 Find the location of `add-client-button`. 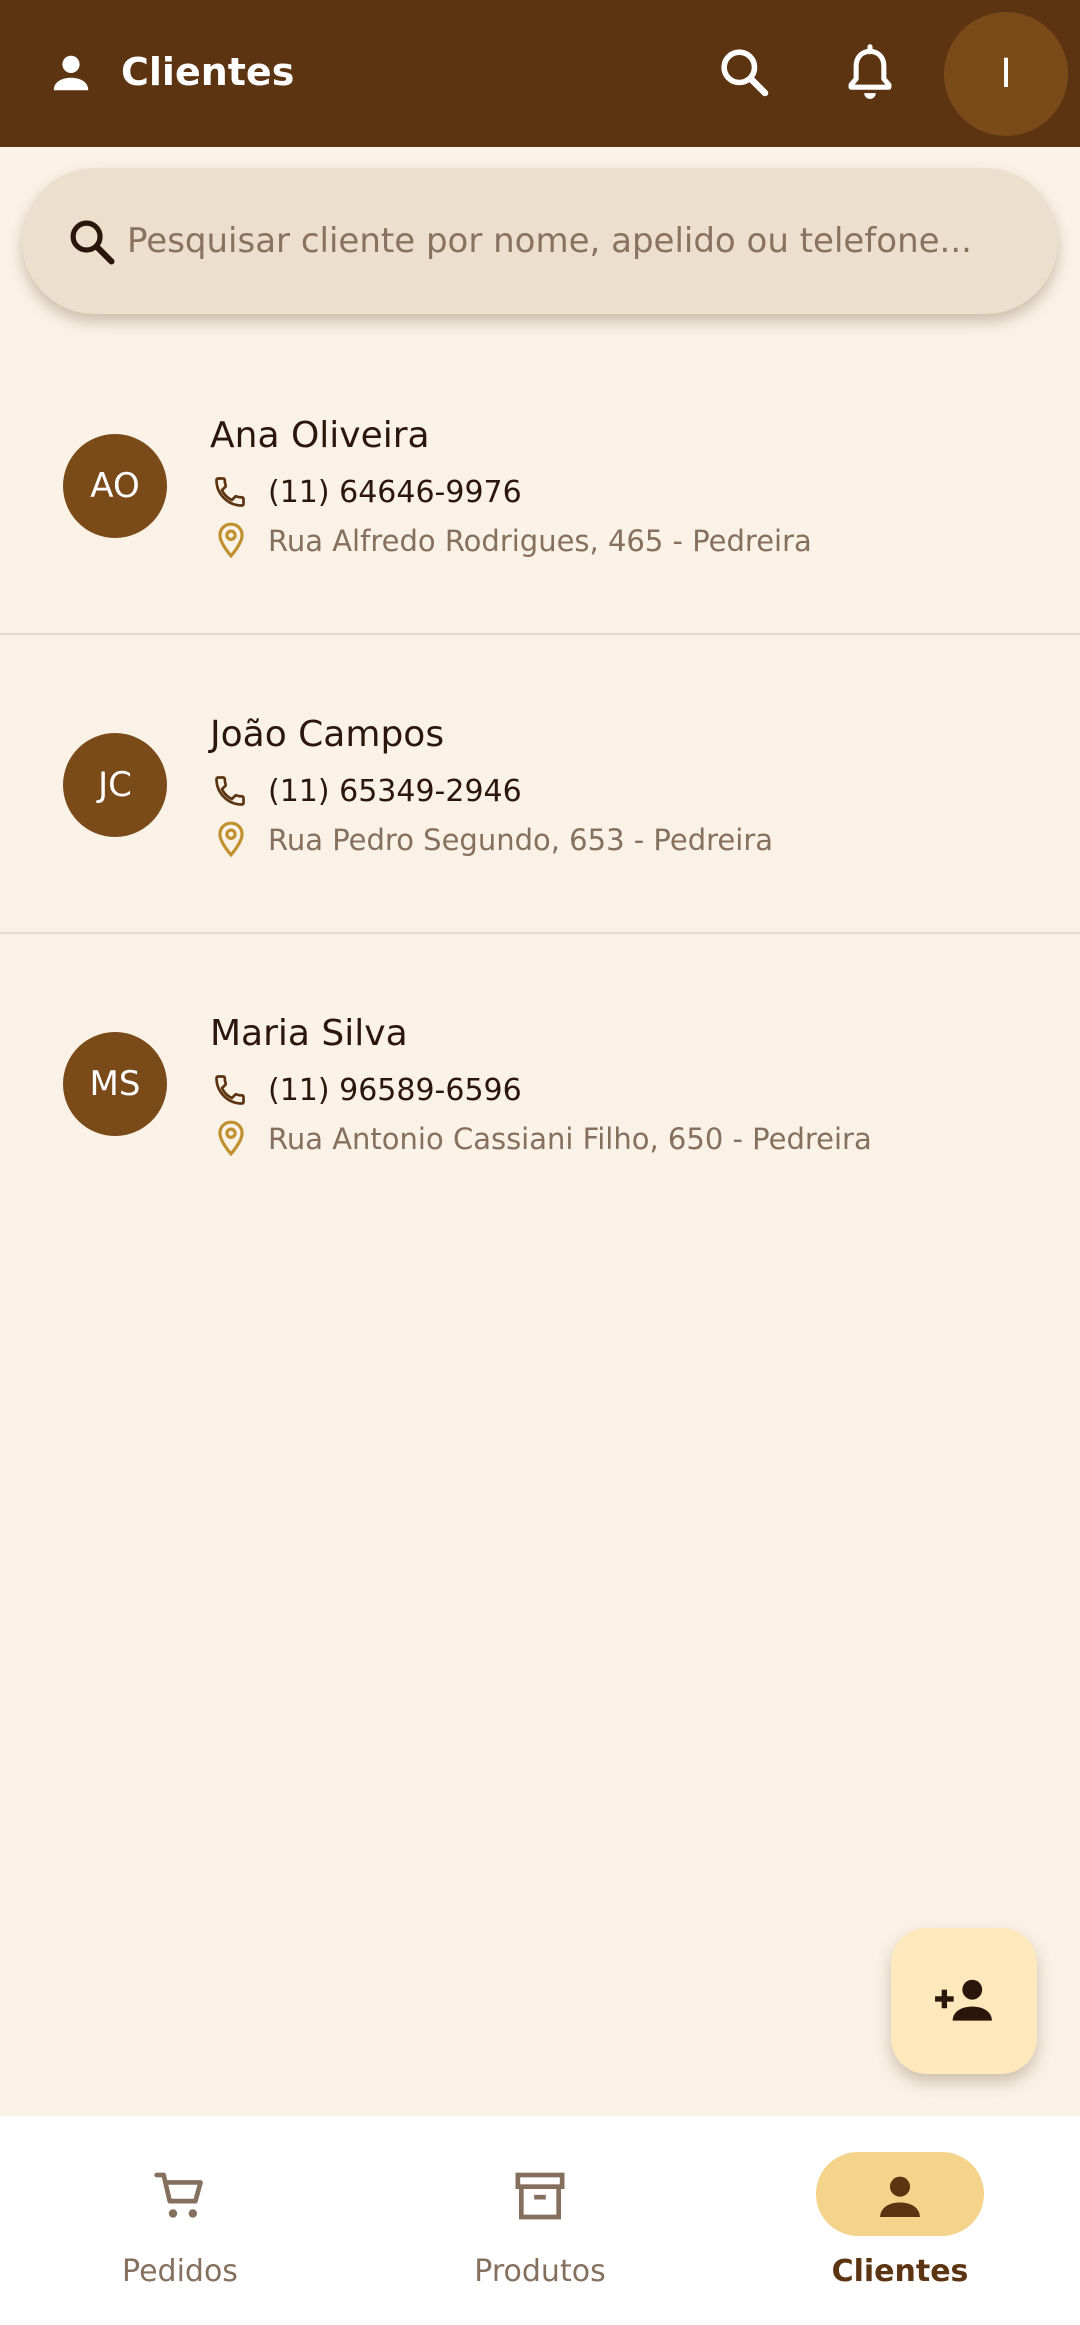

add-client-button is located at coordinates (964, 2001).